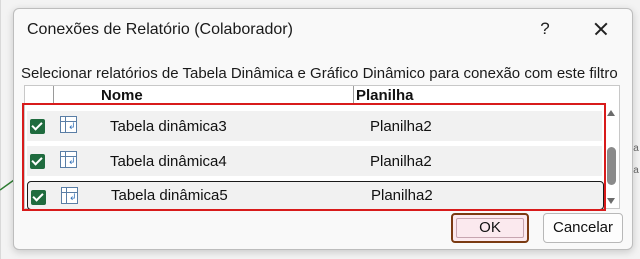 Image resolution: width=640 pixels, height=259 pixels. I want to click on cancel-button: Cancelar, so click(583, 228).